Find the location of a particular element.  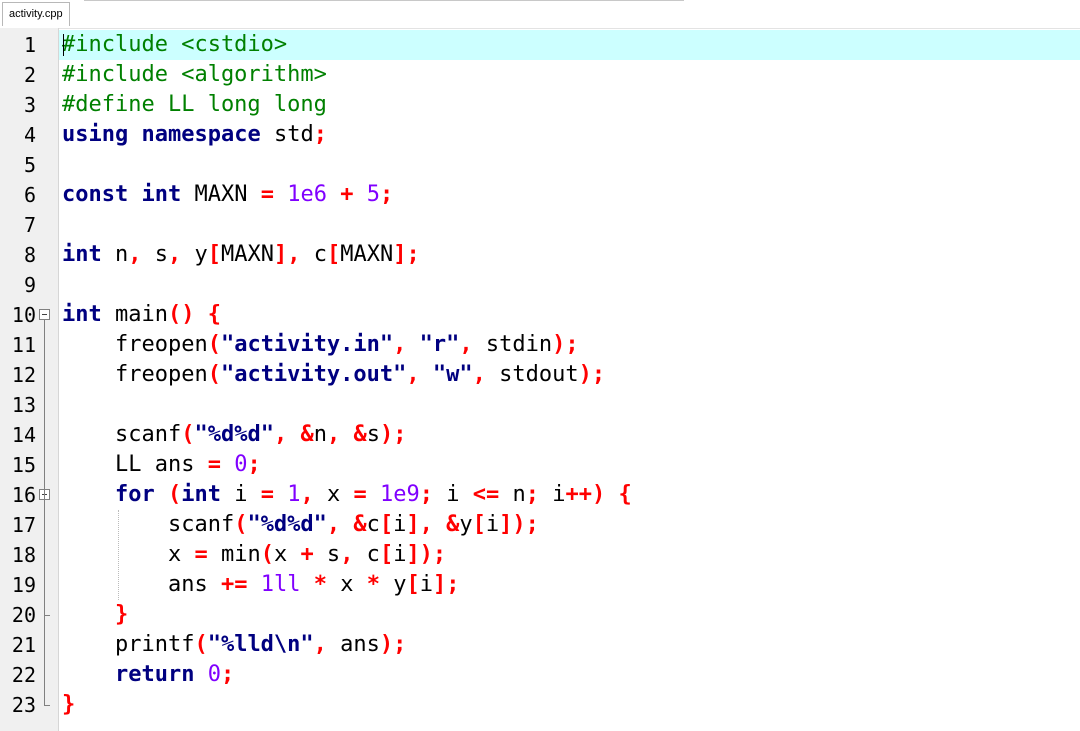

code-text: freopen("activity.in", "r", stdin); is located at coordinates (320, 345).